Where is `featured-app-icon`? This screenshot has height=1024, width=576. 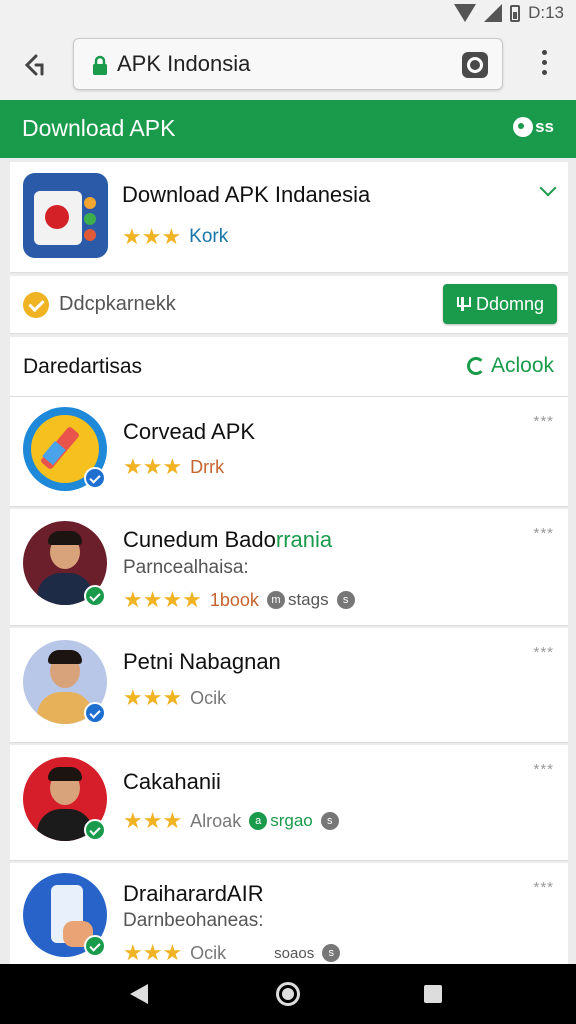 featured-app-icon is located at coordinates (65, 215).